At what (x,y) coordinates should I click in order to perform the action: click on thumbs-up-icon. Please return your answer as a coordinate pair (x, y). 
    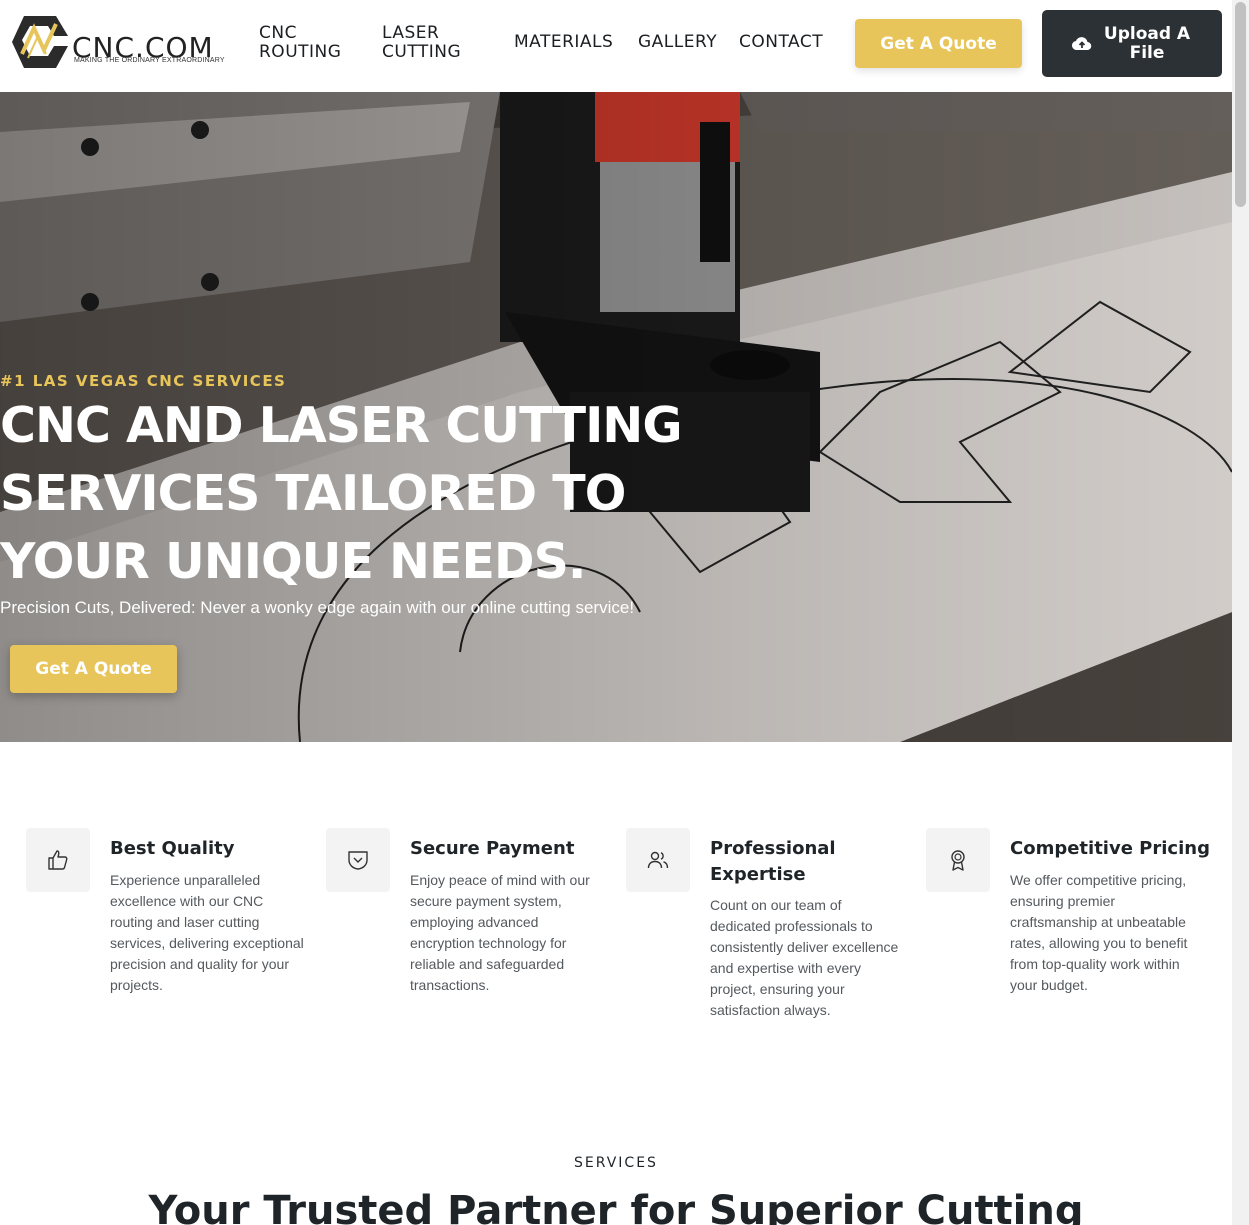
    Looking at the image, I should click on (58, 860).